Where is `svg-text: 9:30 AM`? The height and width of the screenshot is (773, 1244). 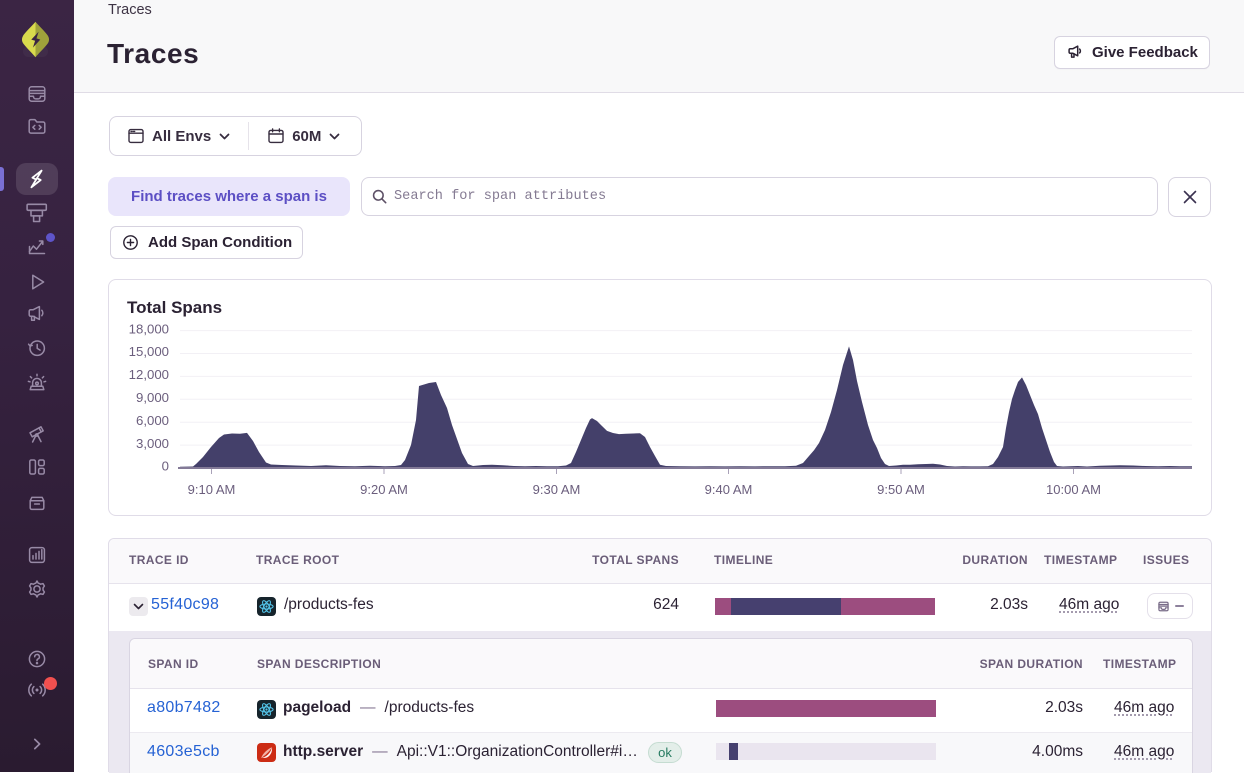
svg-text: 9:30 AM is located at coordinates (557, 489).